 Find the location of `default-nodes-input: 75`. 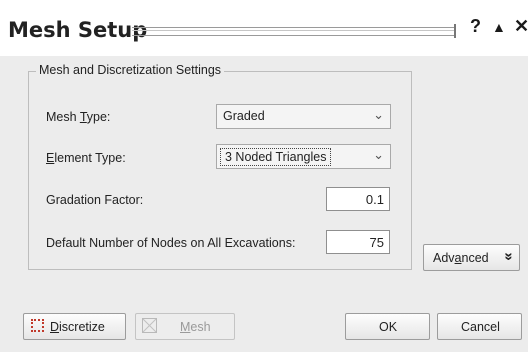

default-nodes-input: 75 is located at coordinates (358, 242).